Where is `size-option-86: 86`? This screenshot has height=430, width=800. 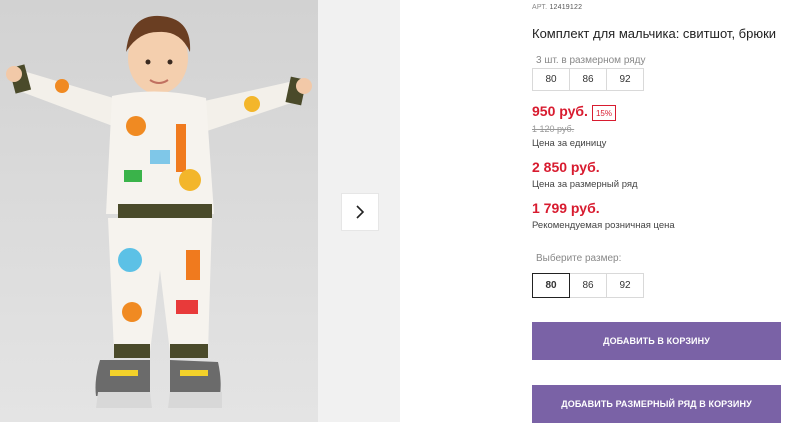
size-option-86: 86 is located at coordinates (588, 285).